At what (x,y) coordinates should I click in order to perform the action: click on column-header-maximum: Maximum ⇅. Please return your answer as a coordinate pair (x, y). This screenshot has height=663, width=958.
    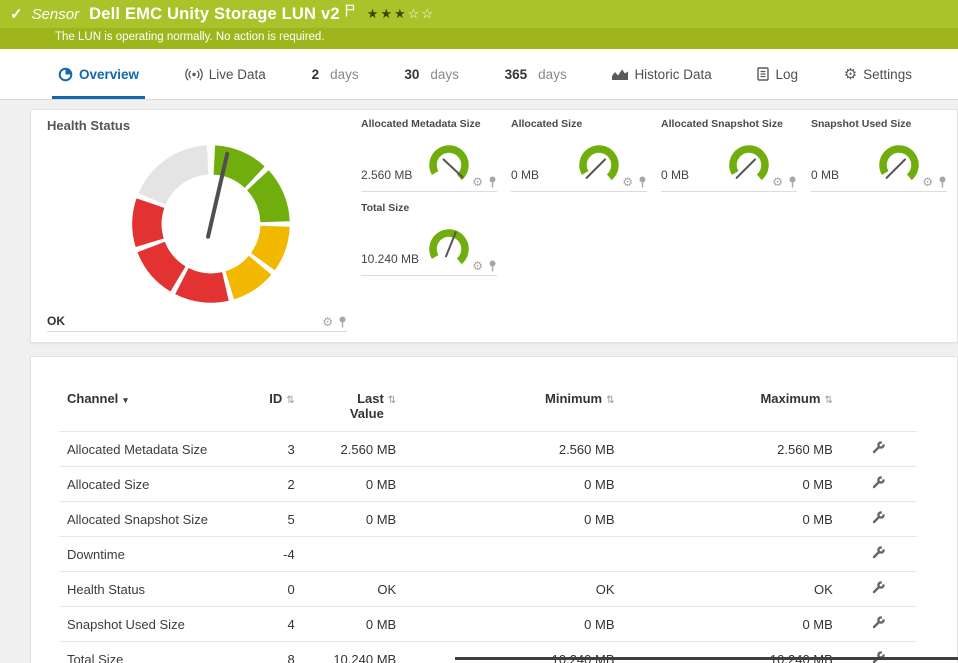
    Looking at the image, I should click on (732, 409).